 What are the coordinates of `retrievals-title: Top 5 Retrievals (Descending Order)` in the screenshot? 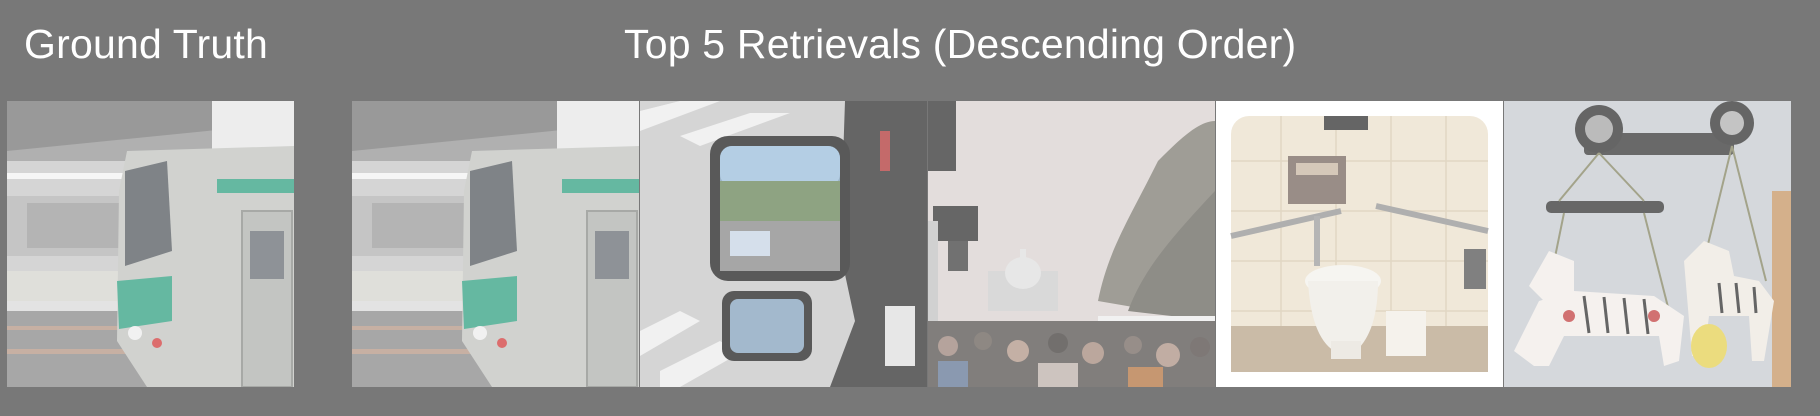 It's located at (960, 44).